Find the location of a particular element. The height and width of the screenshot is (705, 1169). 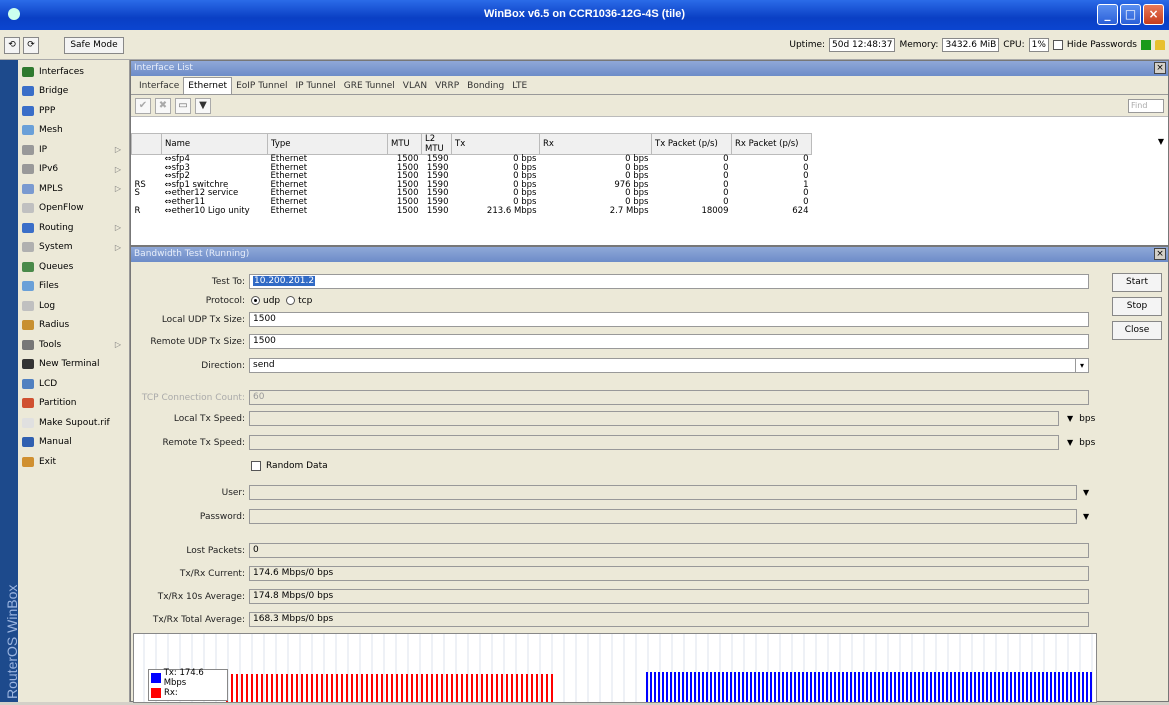

sidebar-item-label: OpenFlow is located at coordinates (61, 208).